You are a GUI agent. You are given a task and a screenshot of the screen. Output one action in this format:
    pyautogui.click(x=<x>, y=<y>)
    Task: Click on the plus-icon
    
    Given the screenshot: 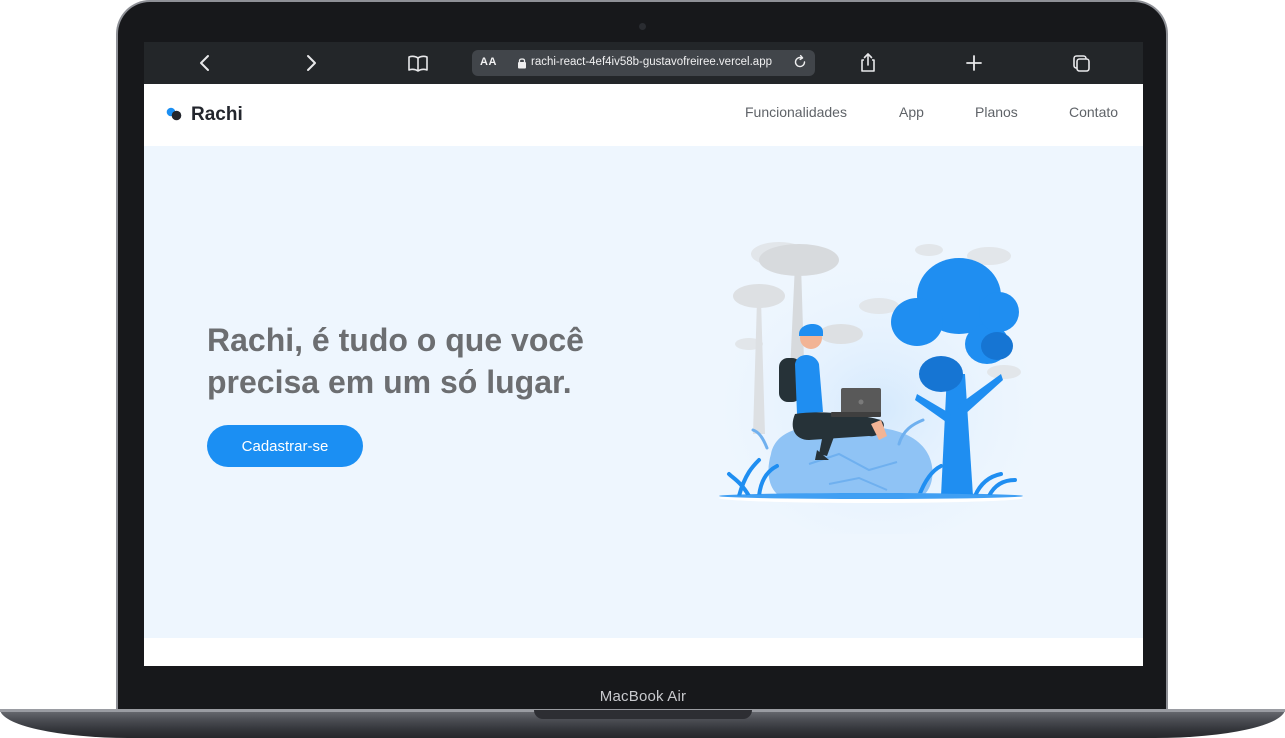 What is the action you would take?
    pyautogui.click(x=974, y=63)
    